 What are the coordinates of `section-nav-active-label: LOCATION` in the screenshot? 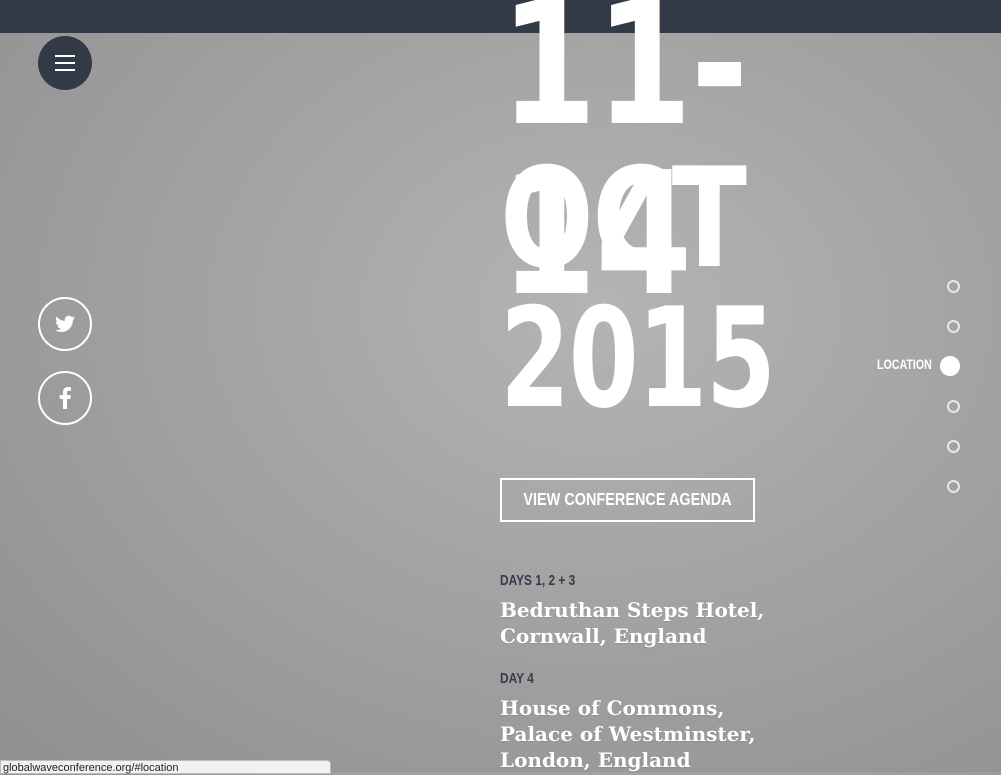 It's located at (910, 364).